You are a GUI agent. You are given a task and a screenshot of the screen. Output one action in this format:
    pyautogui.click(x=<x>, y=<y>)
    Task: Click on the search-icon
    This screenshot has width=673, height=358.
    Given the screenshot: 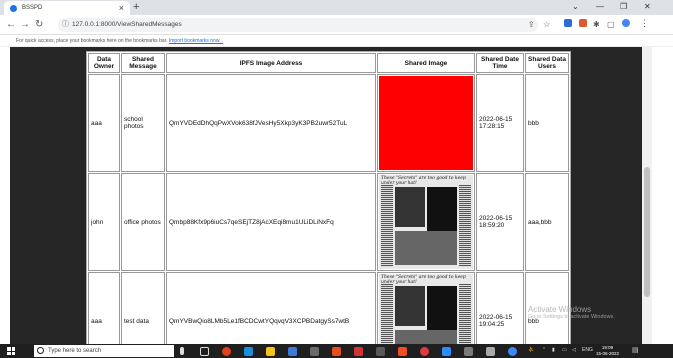 What is the action you would take?
    pyautogui.click(x=40, y=350)
    